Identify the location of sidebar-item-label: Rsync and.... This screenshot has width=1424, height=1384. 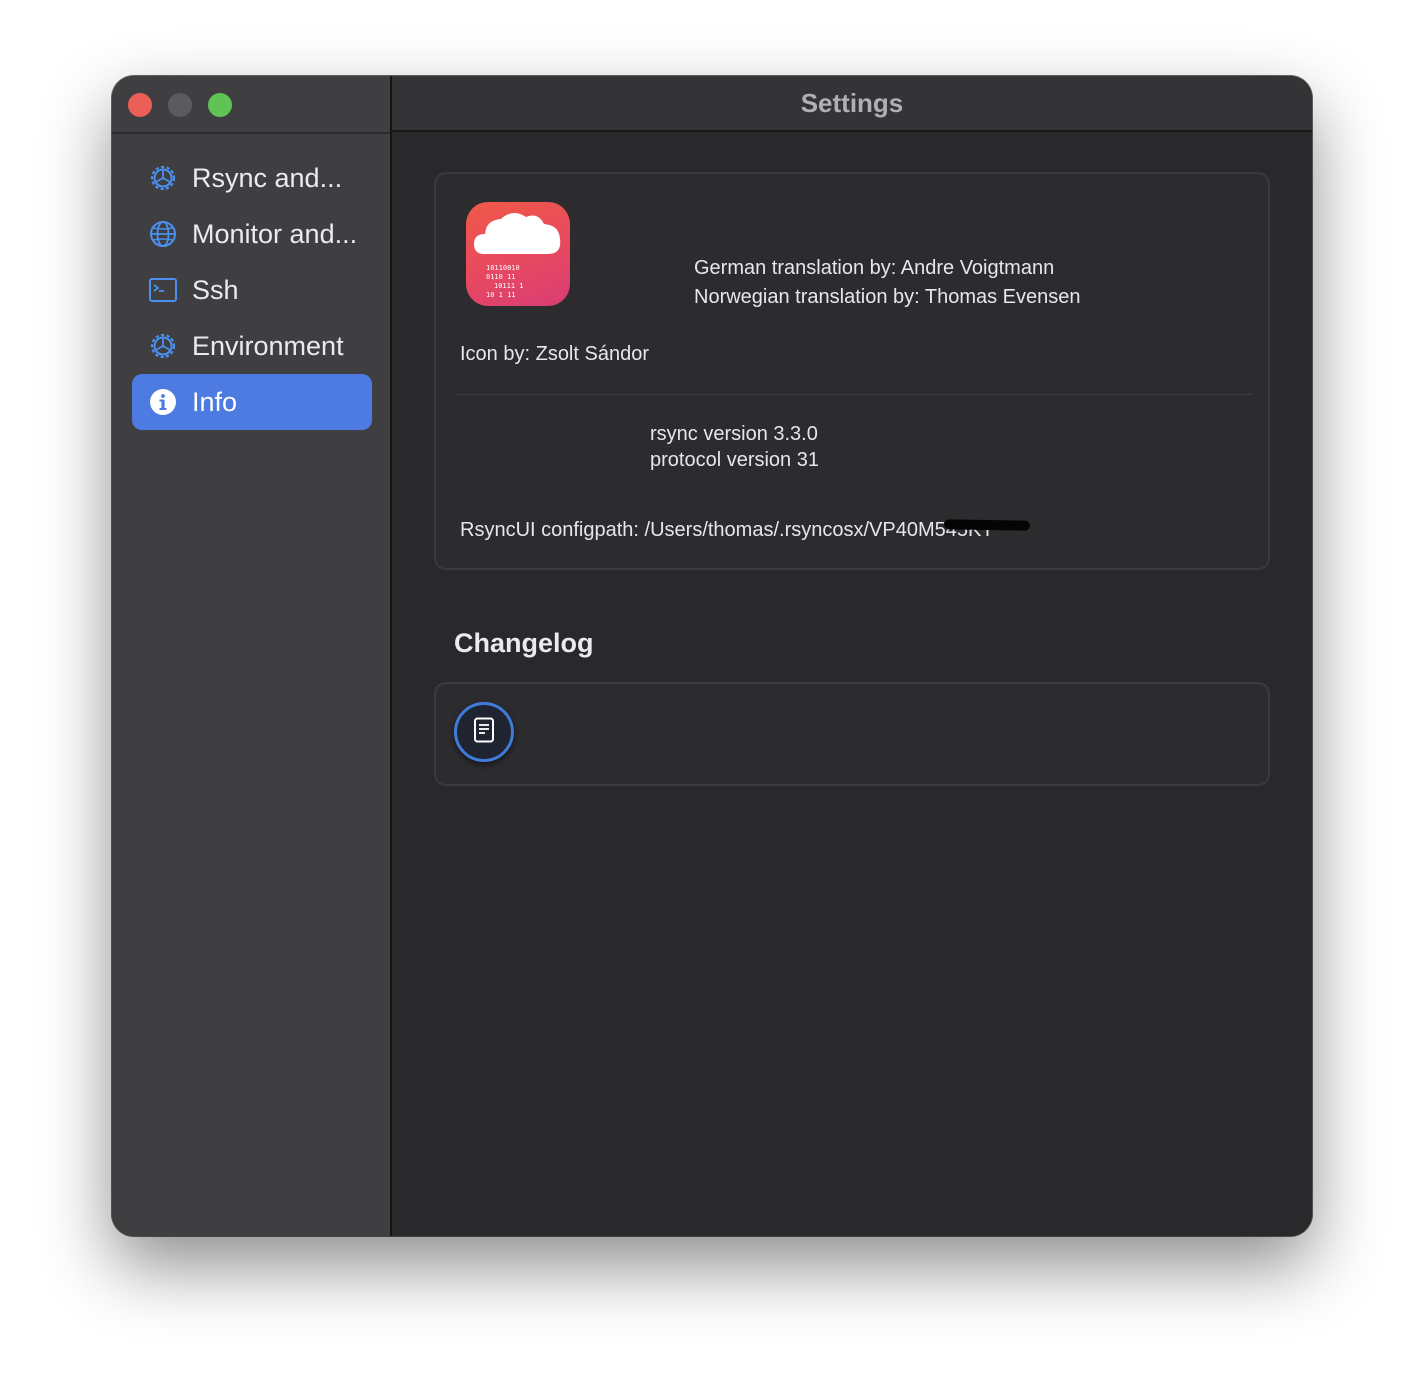
(267, 177).